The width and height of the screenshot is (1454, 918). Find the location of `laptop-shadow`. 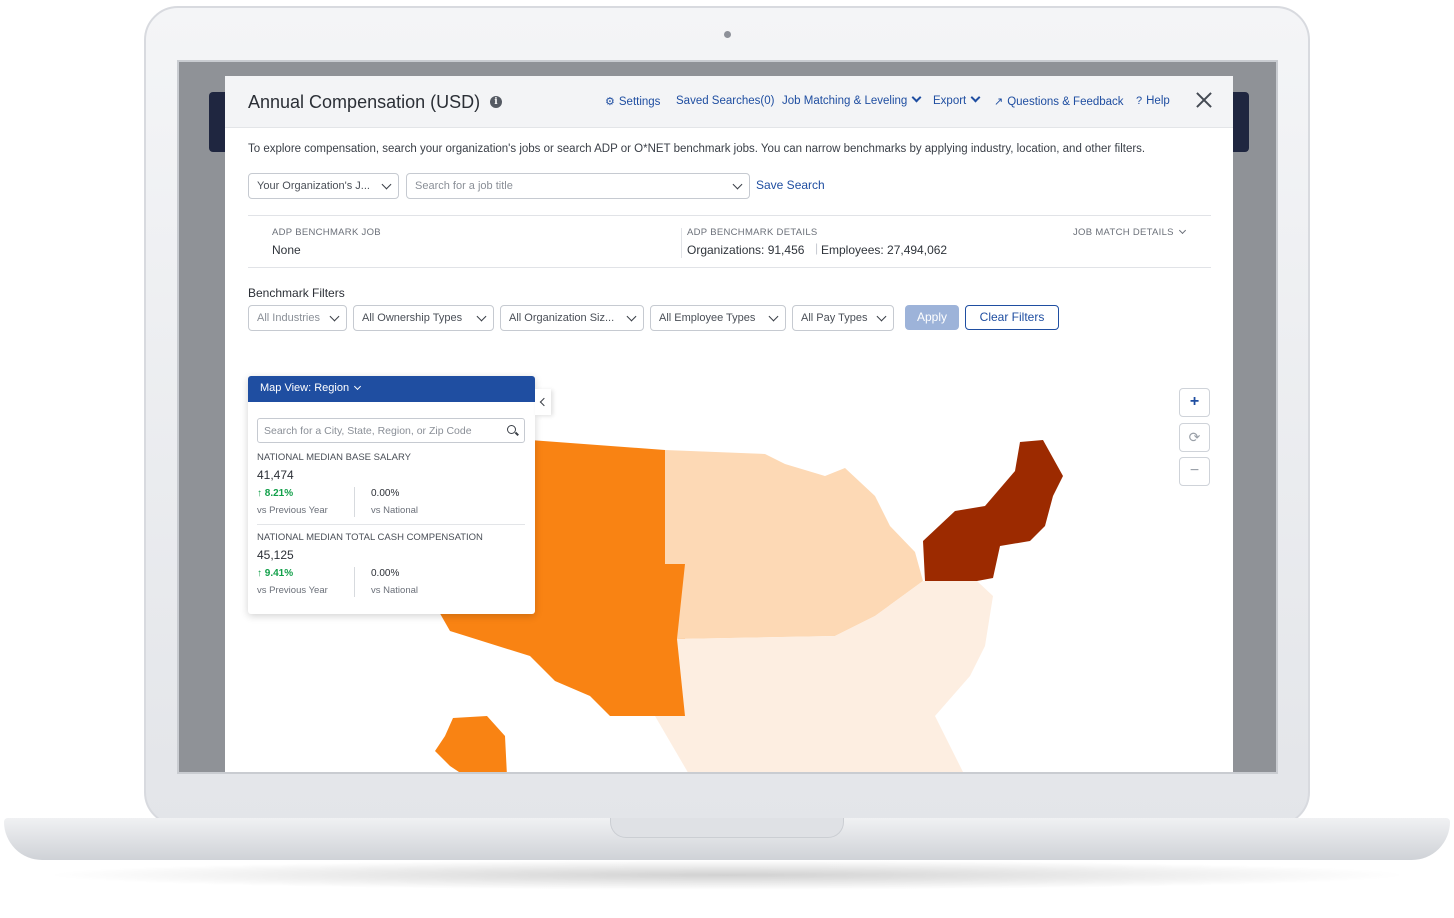

laptop-shadow is located at coordinates (727, 875).